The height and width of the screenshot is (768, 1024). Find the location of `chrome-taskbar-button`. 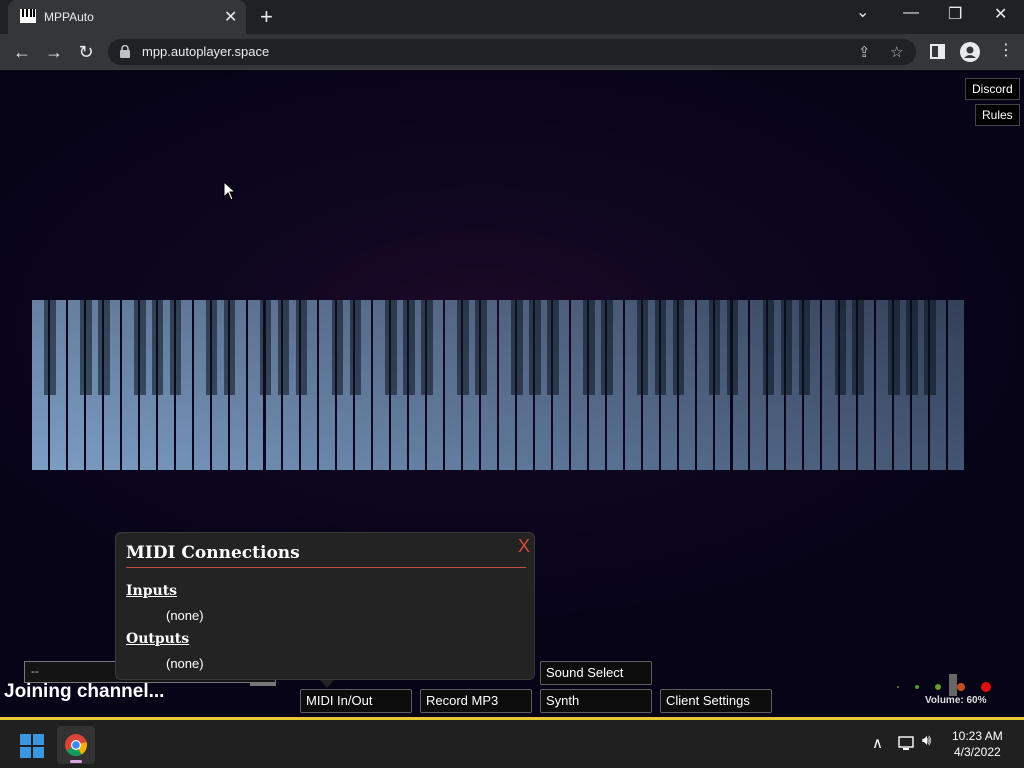

chrome-taskbar-button is located at coordinates (76, 745).